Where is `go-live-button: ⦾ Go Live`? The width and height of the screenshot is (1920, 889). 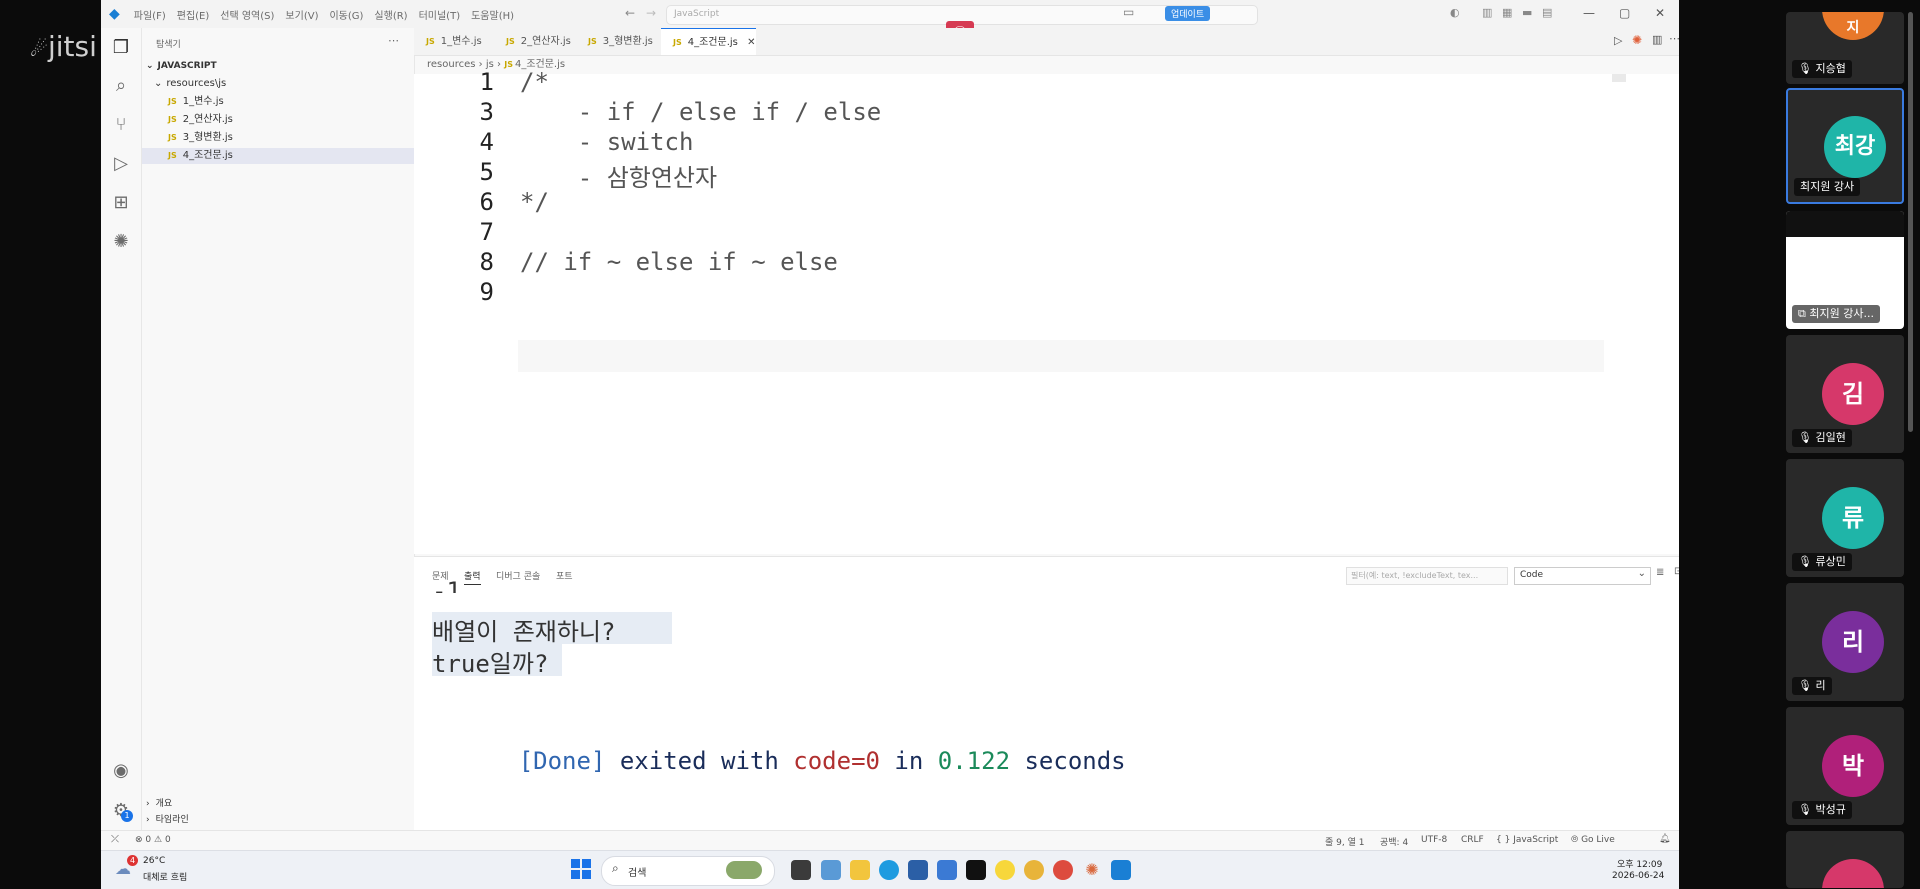 go-live-button: ⦾ Go Live is located at coordinates (1593, 840).